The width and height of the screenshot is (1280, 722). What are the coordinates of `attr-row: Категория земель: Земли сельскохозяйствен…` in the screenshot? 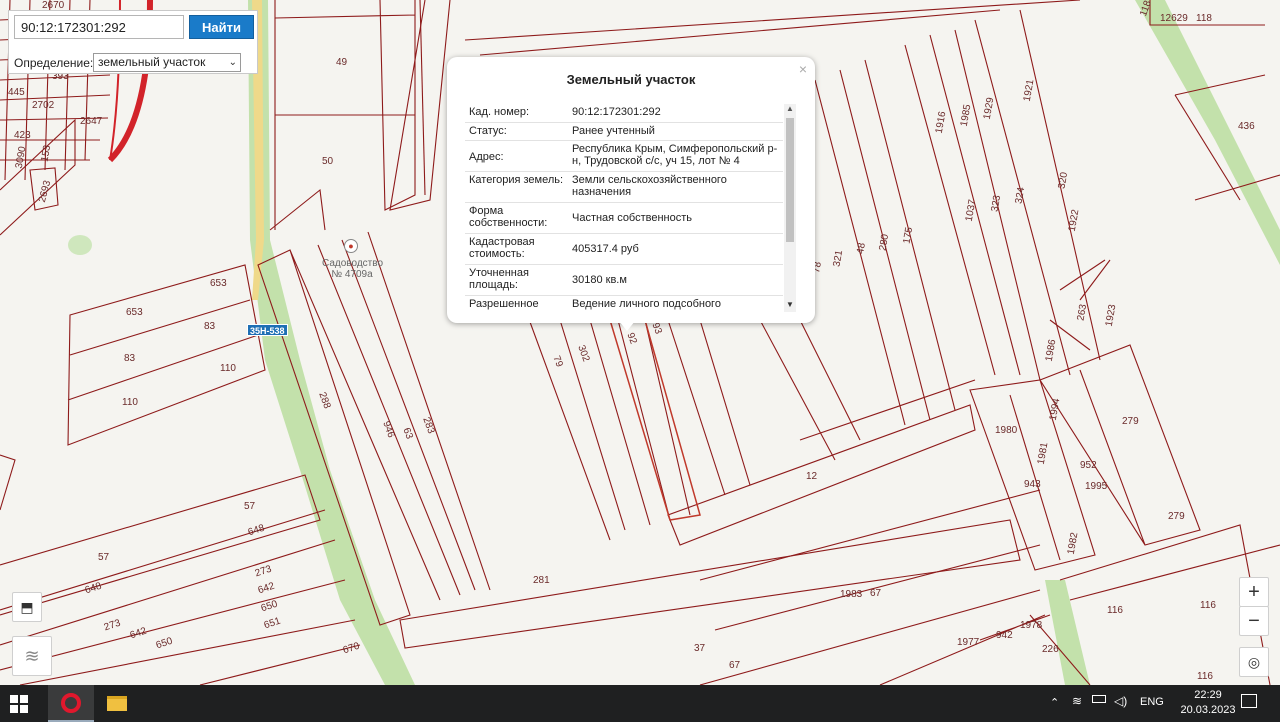 It's located at (624, 187).